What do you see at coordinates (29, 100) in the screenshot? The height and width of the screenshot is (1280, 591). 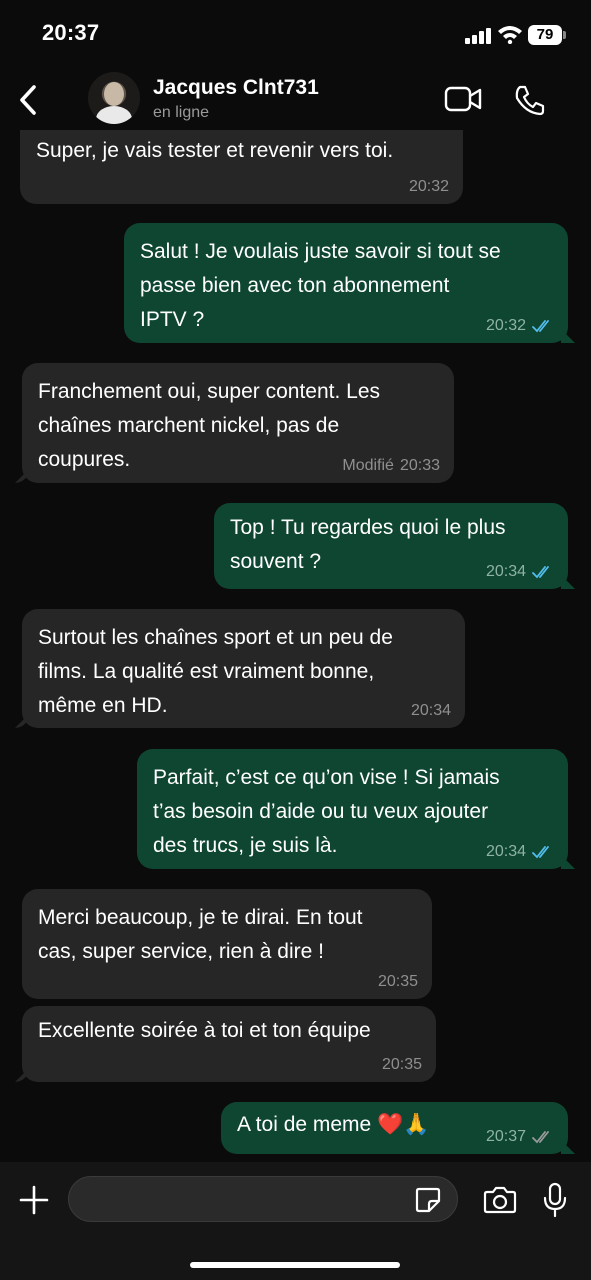 I see `back-chevron-icon` at bounding box center [29, 100].